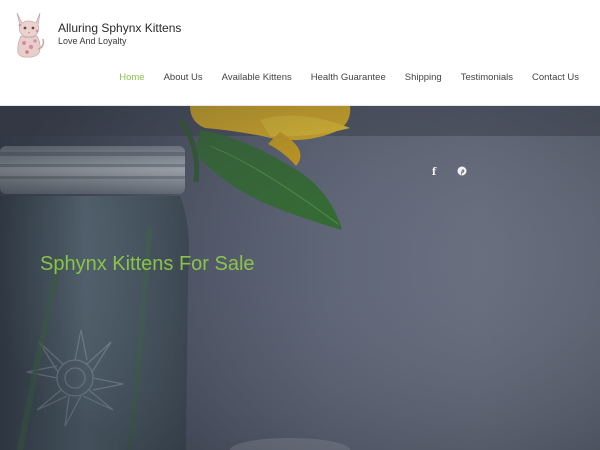 This screenshot has width=600, height=450. Describe the element at coordinates (147, 264) in the screenshot. I see `hero-title: Sphynx Kittens For Sale` at that location.